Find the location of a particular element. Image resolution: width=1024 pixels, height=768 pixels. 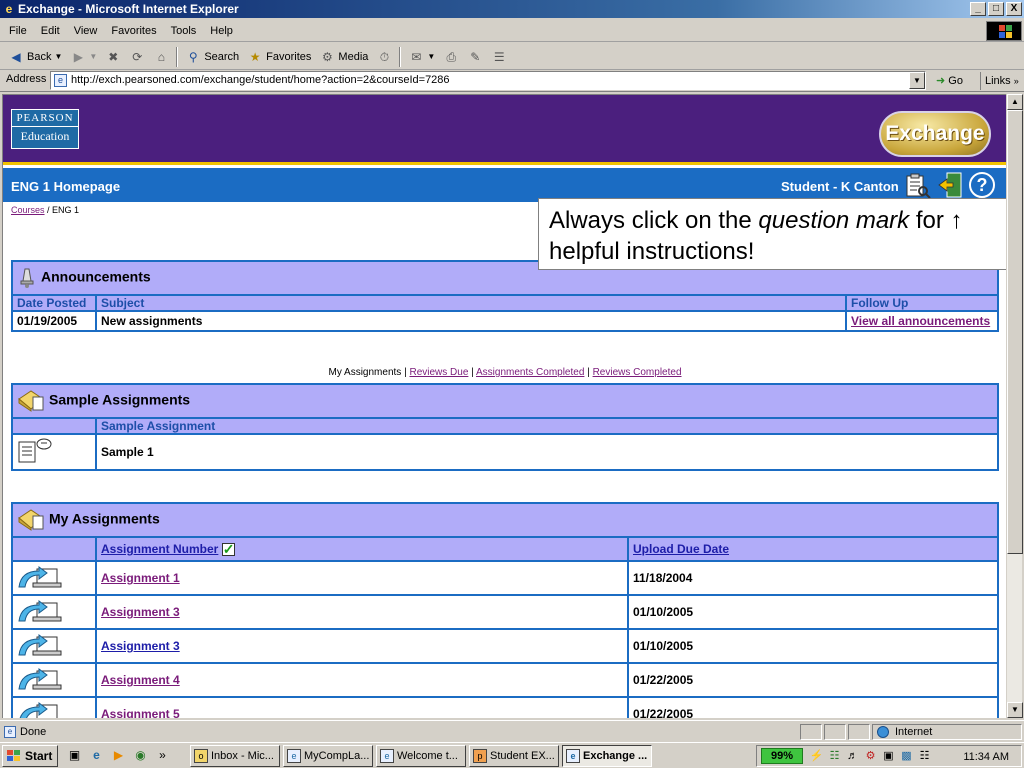

print-button: ⎙ is located at coordinates (451, 57).